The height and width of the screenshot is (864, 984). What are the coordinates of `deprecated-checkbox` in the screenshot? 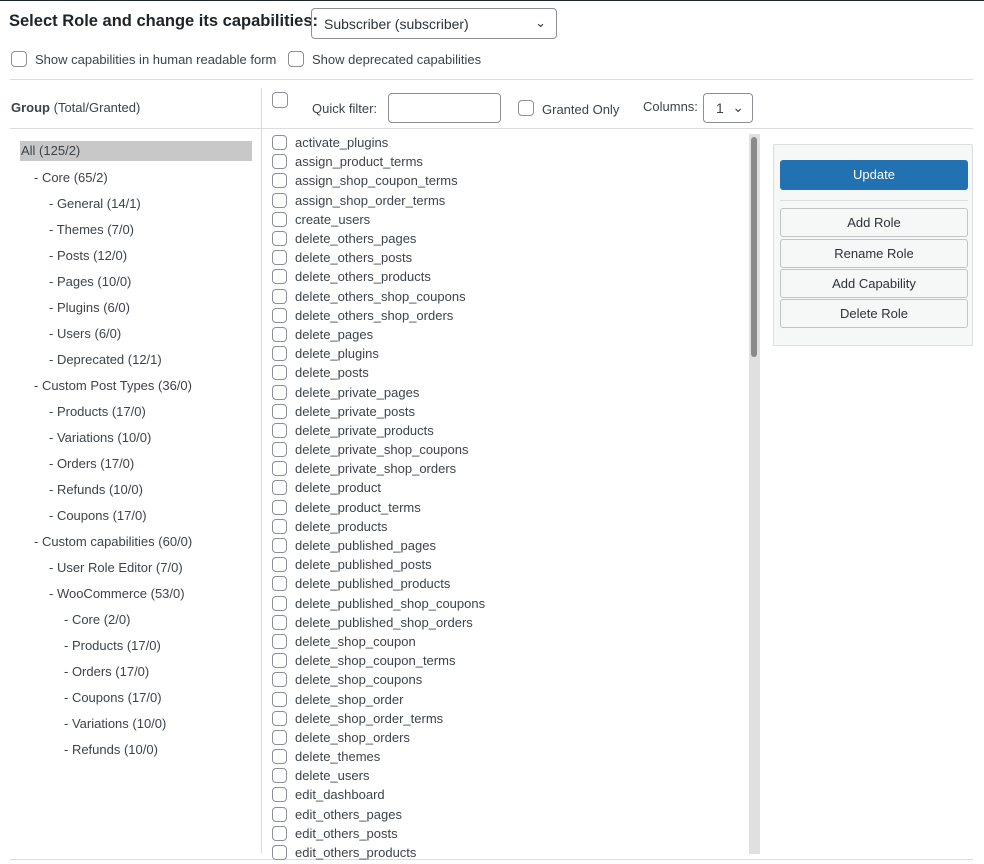 It's located at (296, 59).